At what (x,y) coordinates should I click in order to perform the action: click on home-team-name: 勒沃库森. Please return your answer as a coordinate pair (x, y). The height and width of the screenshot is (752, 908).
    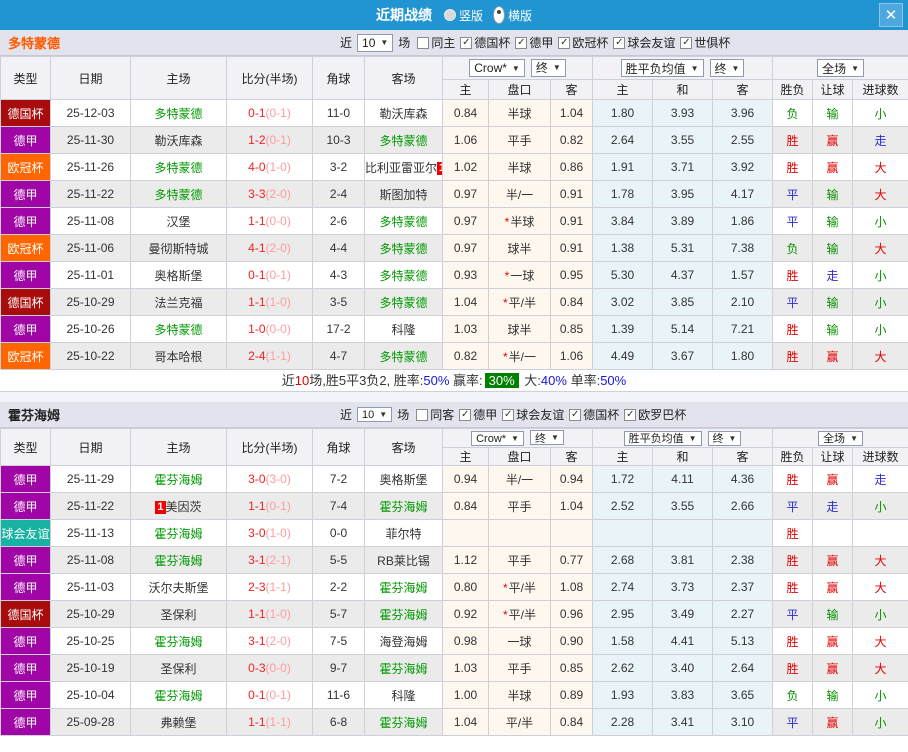
    Looking at the image, I should click on (178, 141).